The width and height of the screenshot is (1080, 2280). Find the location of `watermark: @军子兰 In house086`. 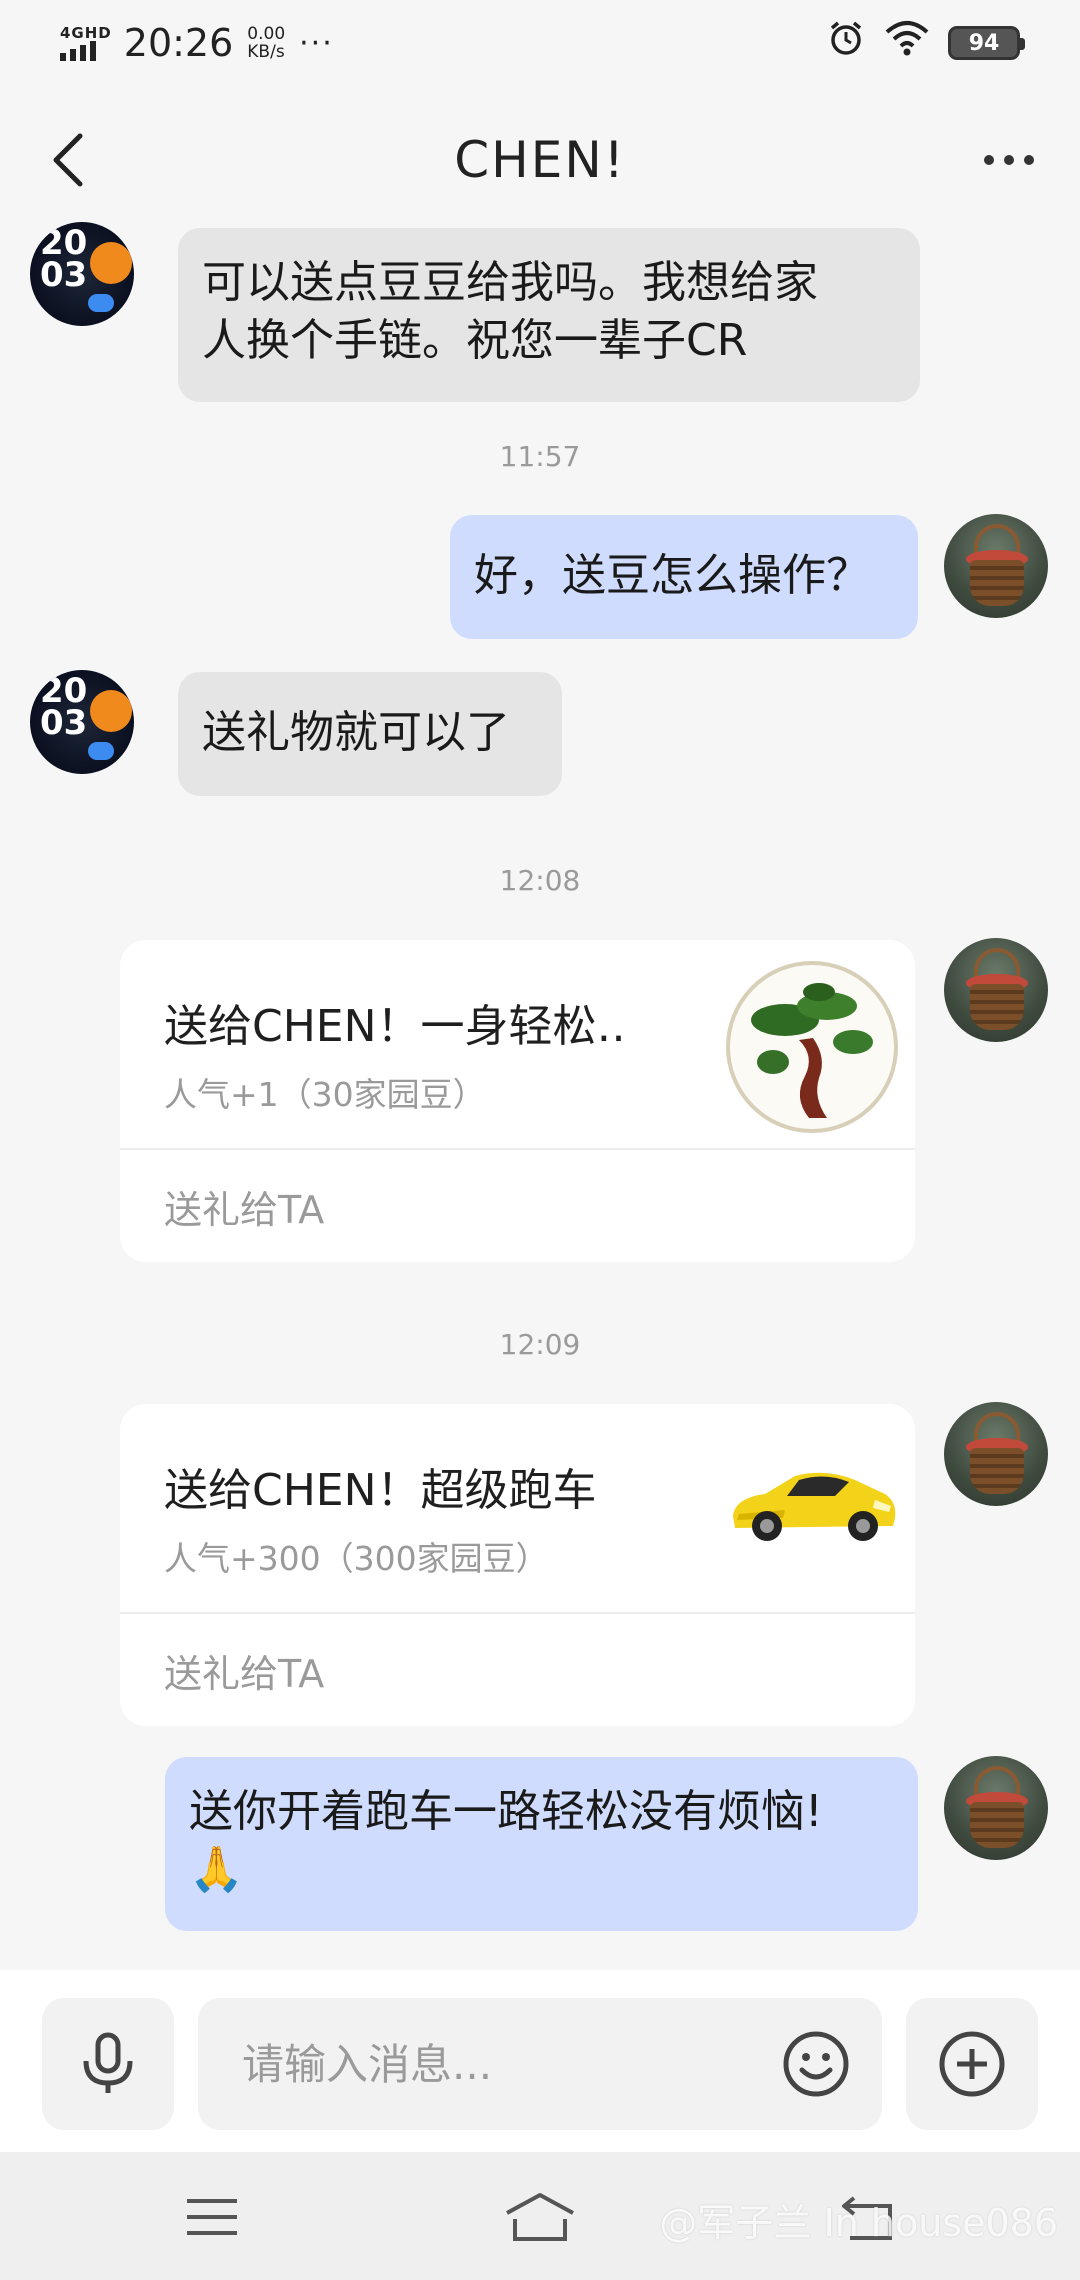

watermark: @军子兰 In house086 is located at coordinates (858, 2223).